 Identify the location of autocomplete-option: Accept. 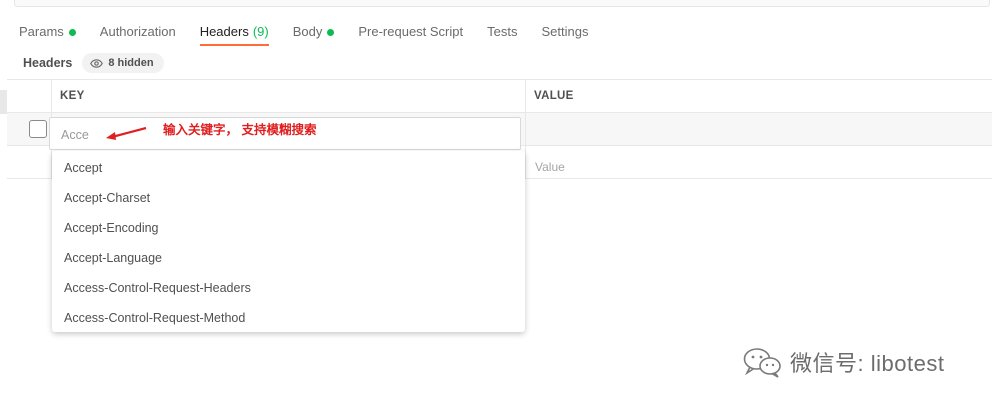
(288, 168).